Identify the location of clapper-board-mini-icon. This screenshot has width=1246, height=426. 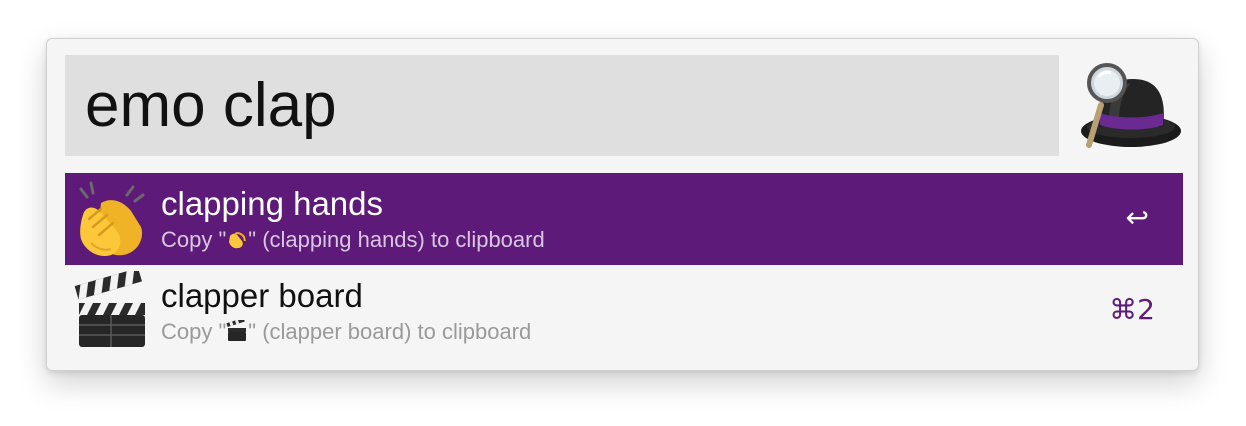
(237, 329).